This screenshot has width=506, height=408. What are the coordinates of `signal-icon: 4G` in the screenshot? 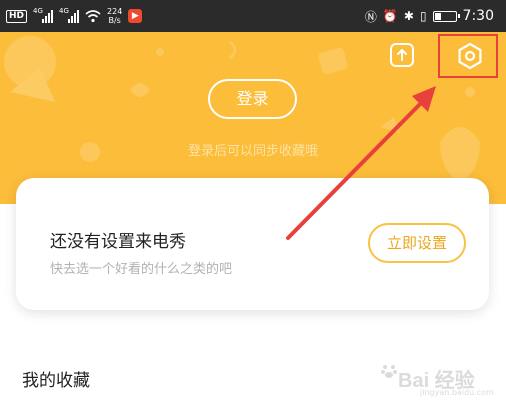 It's located at (43, 15).